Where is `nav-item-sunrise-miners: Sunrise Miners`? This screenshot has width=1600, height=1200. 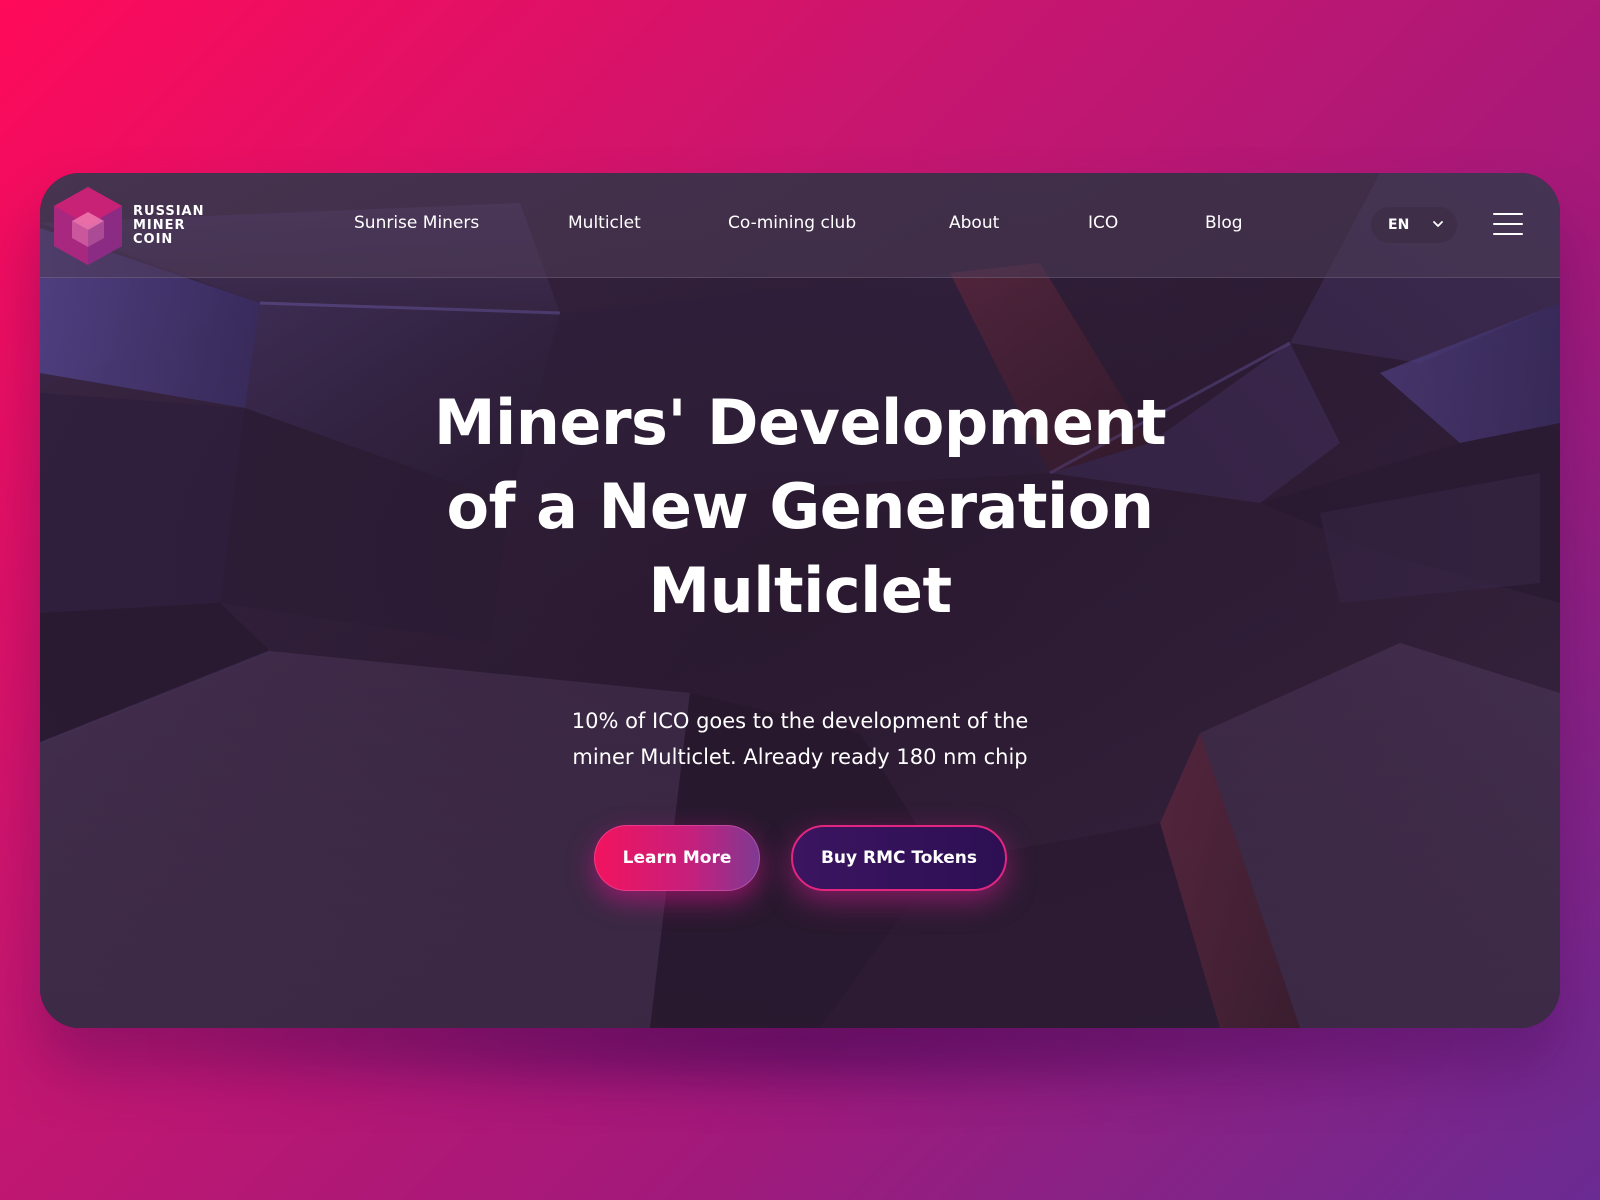
nav-item-sunrise-miners: Sunrise Miners is located at coordinates (416, 223).